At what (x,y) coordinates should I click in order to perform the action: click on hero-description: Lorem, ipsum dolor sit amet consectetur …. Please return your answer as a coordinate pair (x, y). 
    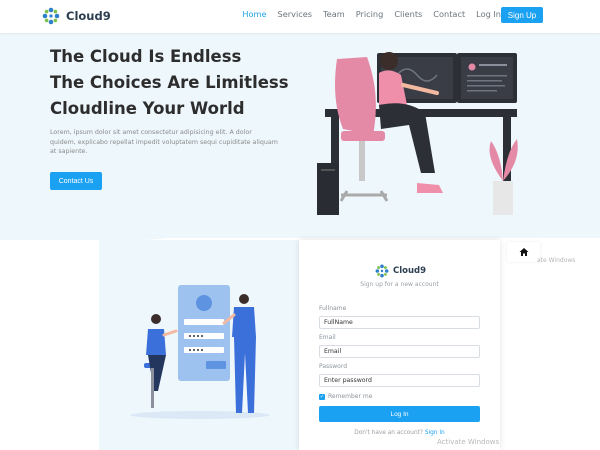
    Looking at the image, I should click on (164, 142).